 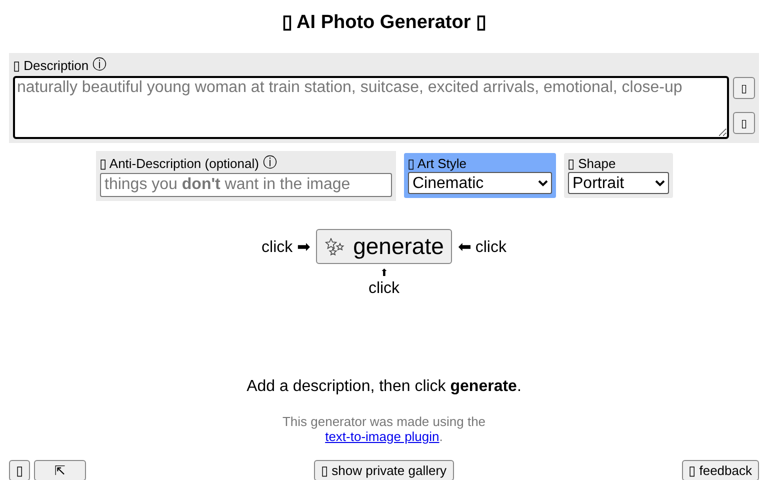 What do you see at coordinates (480, 183) in the screenshot?
I see `art-style-select: Cinematic` at bounding box center [480, 183].